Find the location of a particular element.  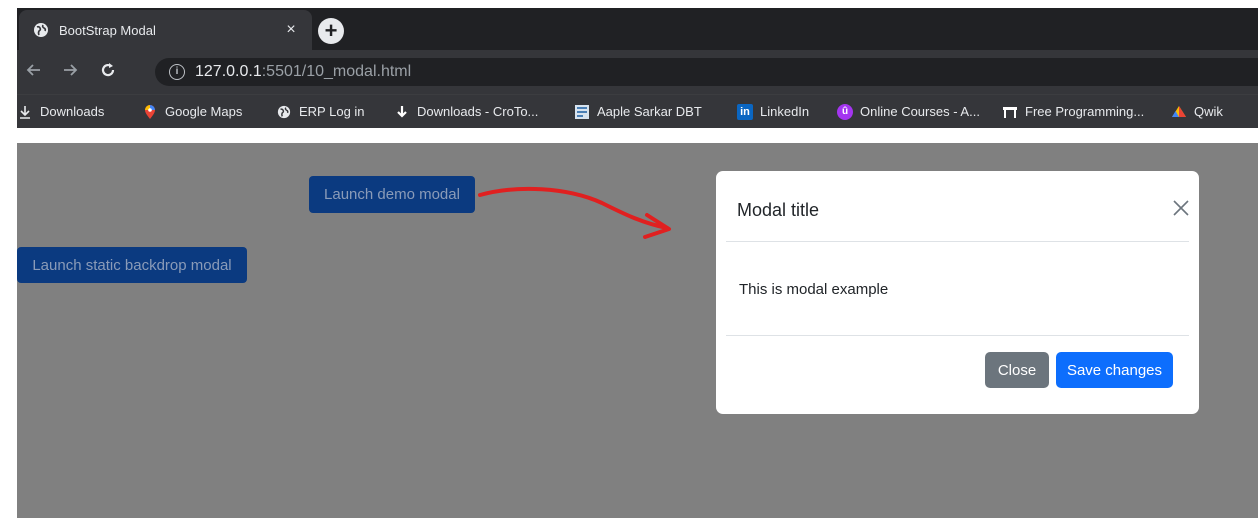

browser-toolbar: i 127.0.0.1:5501/10_modal.html is located at coordinates (637, 72).